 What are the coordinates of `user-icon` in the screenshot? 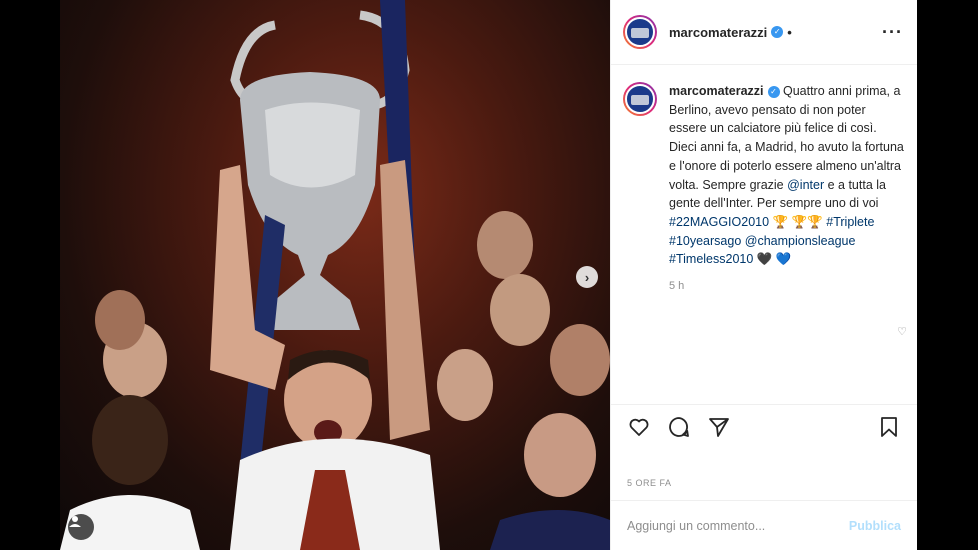 It's located at (75, 521).